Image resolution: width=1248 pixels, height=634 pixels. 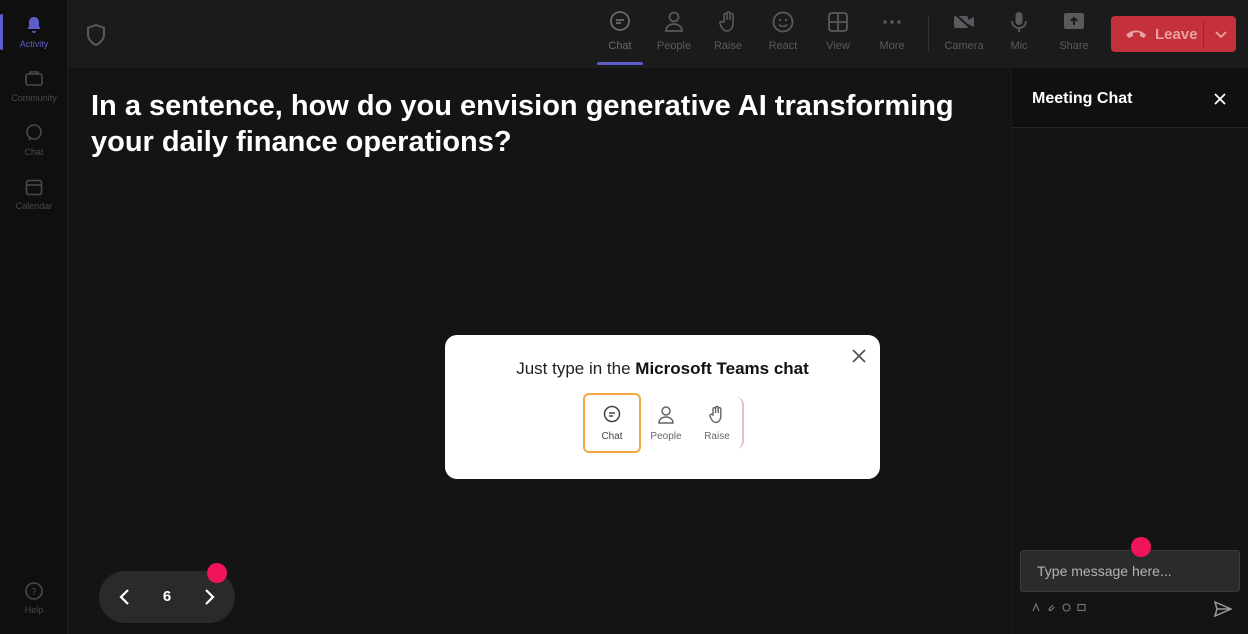 What do you see at coordinates (722, 368) in the screenshot?
I see `popup-text-bold: Microsoft Teams chat` at bounding box center [722, 368].